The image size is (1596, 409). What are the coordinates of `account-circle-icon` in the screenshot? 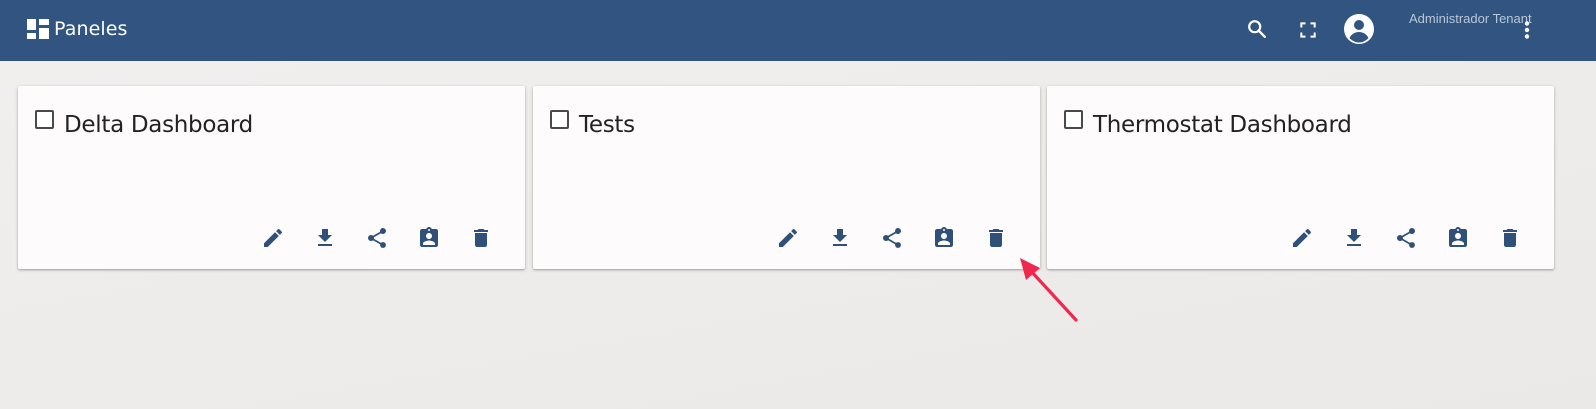 It's located at (1359, 29).